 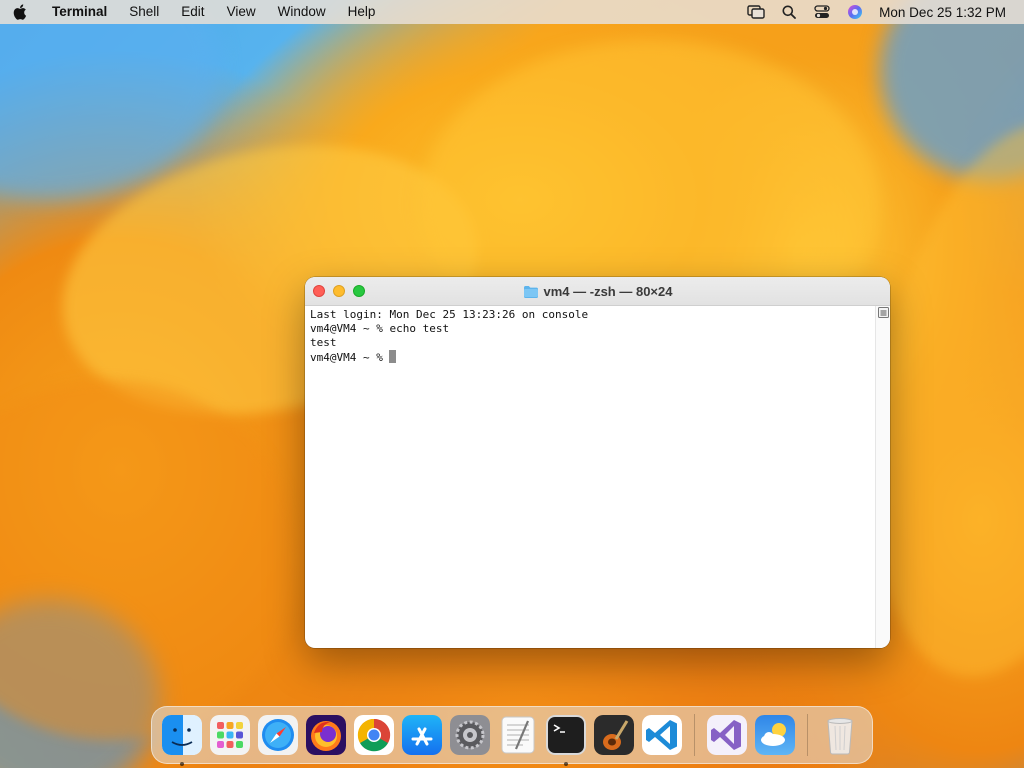 What do you see at coordinates (350, 357) in the screenshot?
I see `terminal-prompt: vm4@VM4 ~ %` at bounding box center [350, 357].